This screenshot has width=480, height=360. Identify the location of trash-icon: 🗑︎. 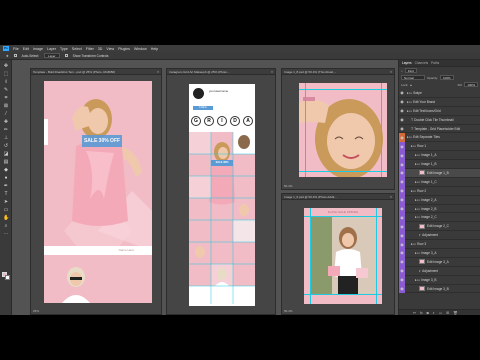
(455, 313).